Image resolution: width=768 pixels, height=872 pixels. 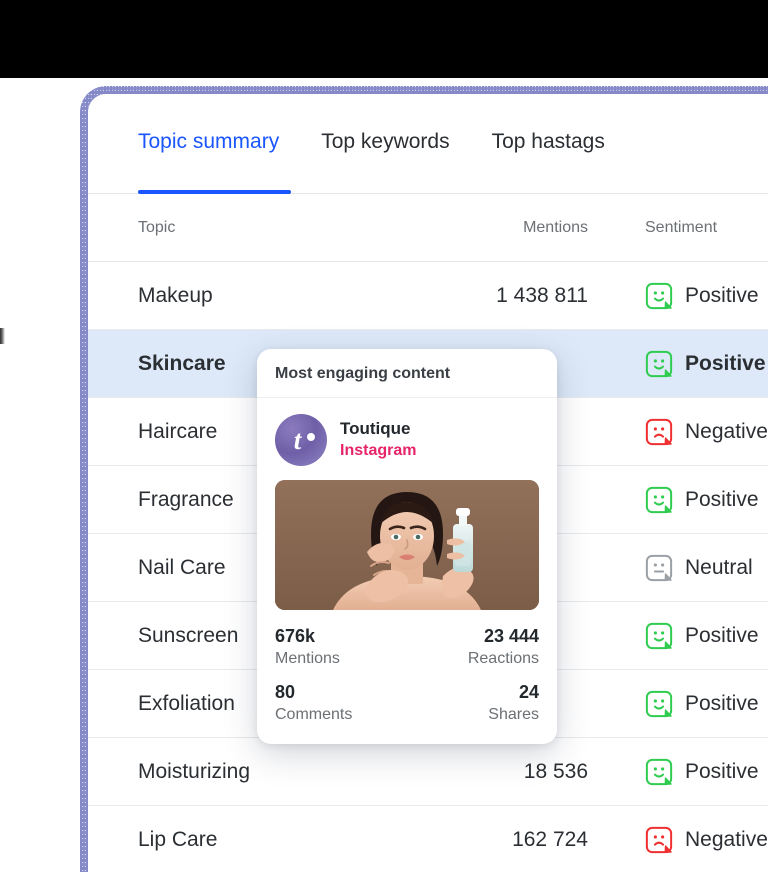 I want to click on tab-top-hastags-label: Top hastags, so click(x=548, y=141).